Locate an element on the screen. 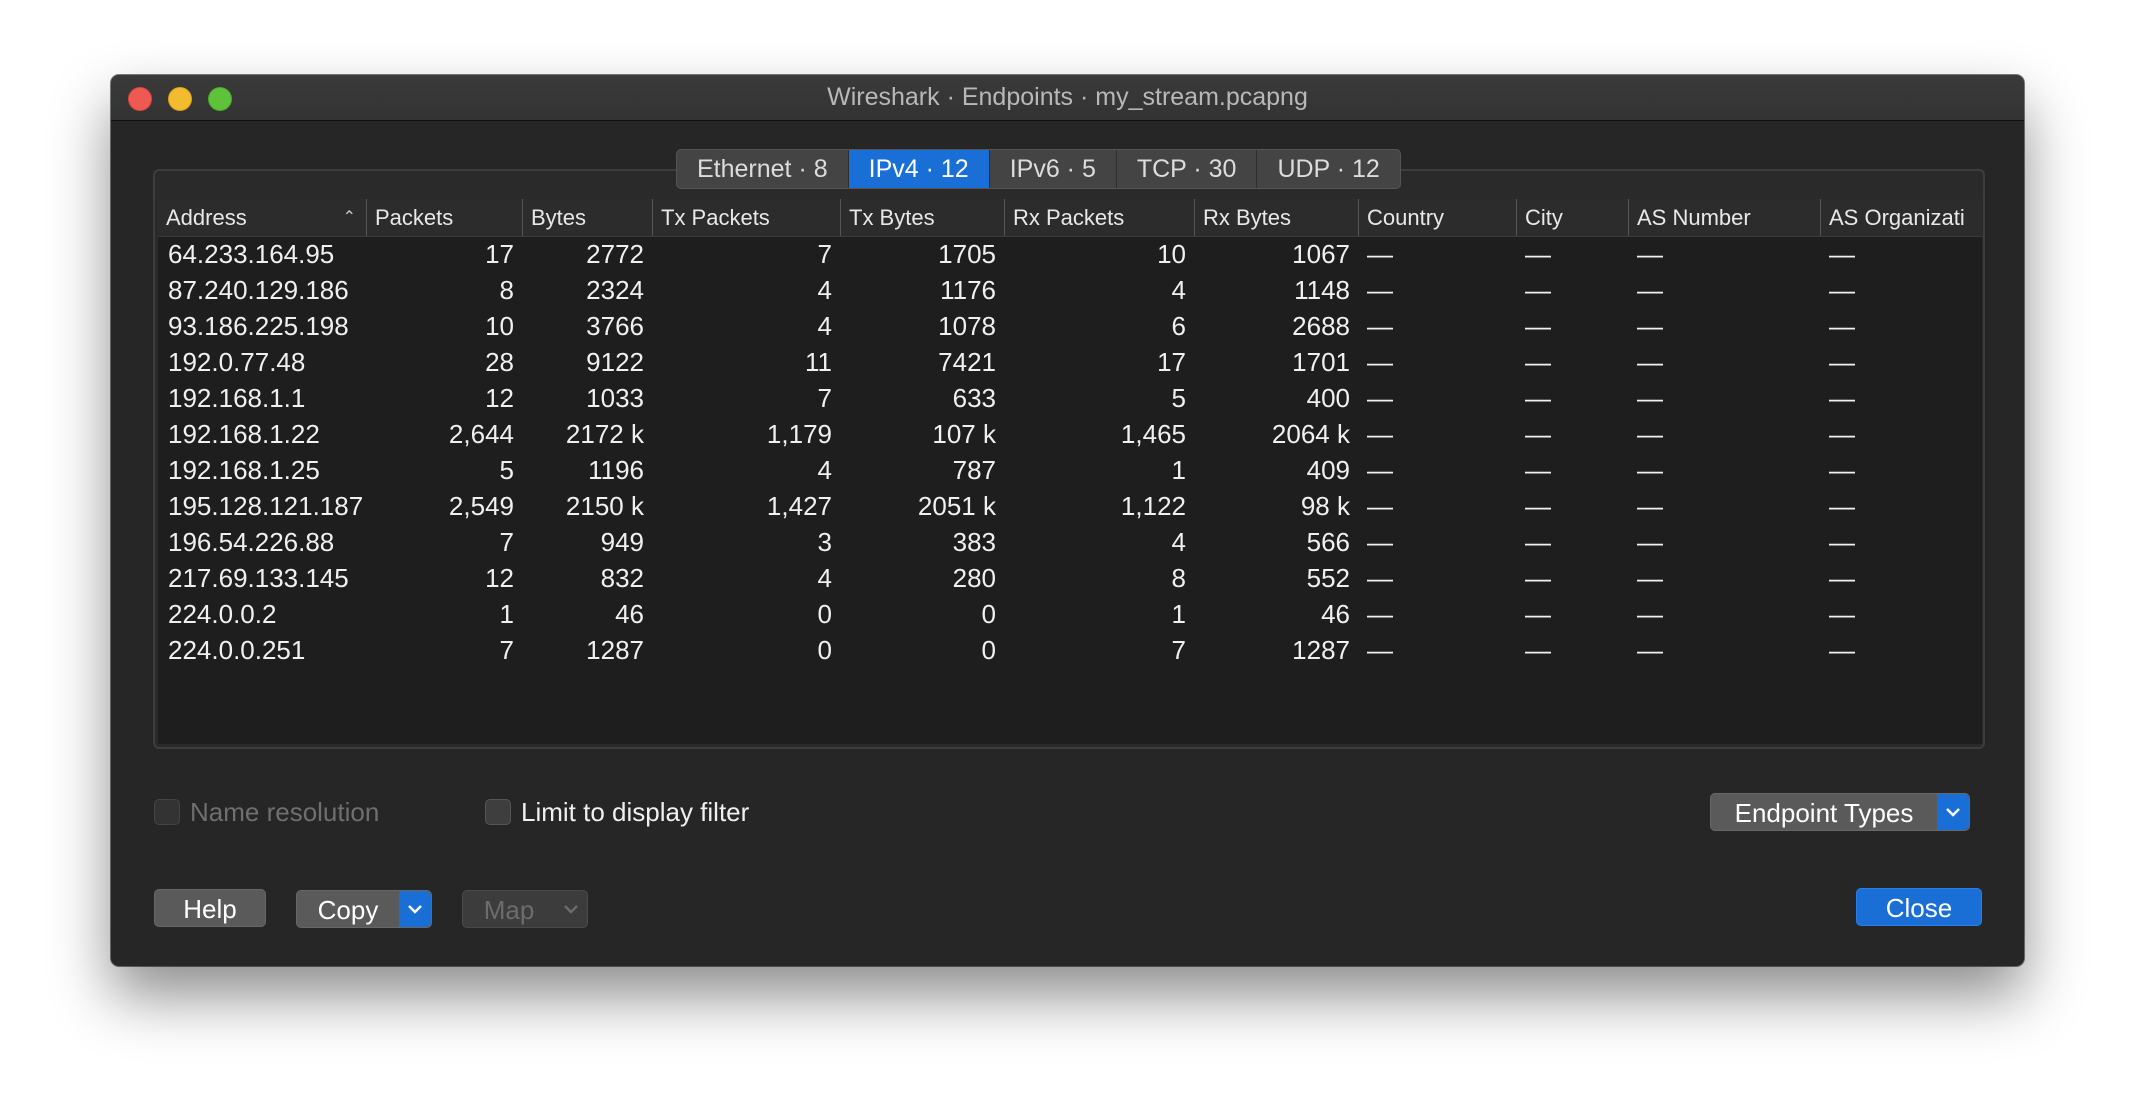 Image resolution: width=2136 pixels, height=1114 pixels. table-row: 192.168.1.1 12 1033 7 633 5 400 — — — — is located at coordinates (1070, 398).